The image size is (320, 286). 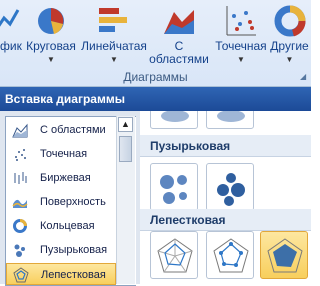 I want to click on filled-radar-subtype-thumbnail, so click(x=284, y=255).